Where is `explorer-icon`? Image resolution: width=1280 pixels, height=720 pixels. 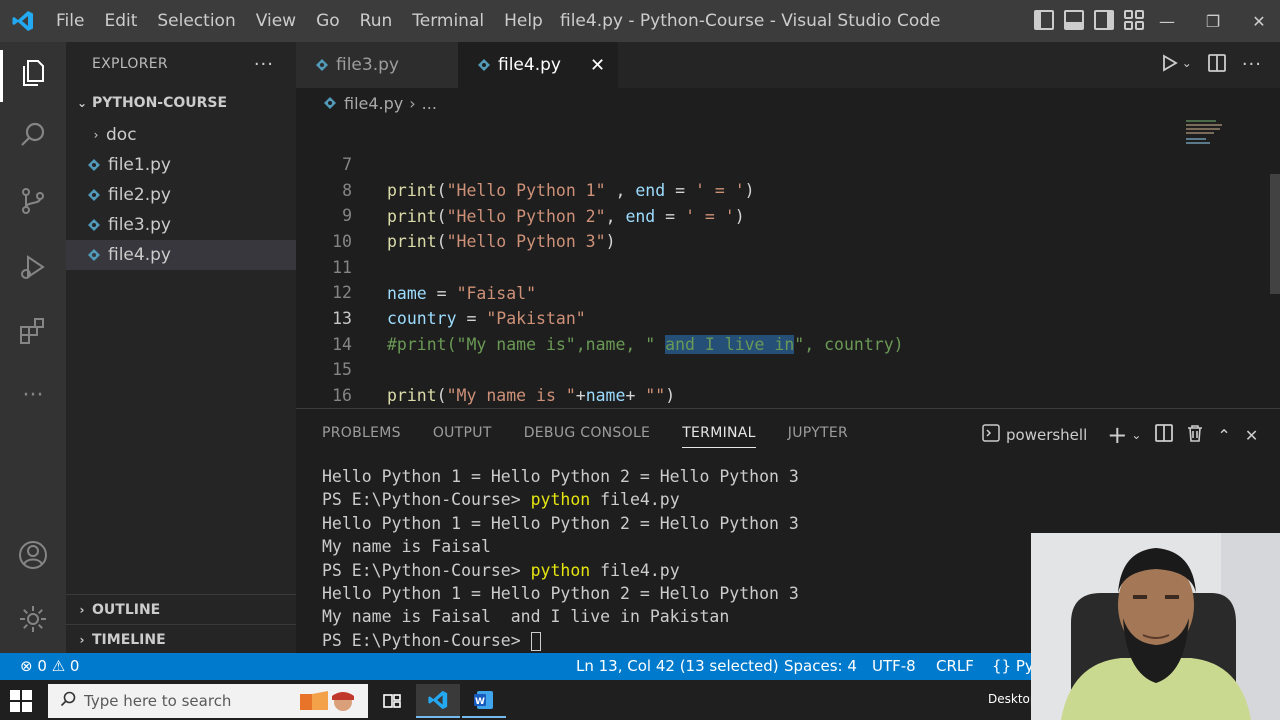
explorer-icon is located at coordinates (33, 73).